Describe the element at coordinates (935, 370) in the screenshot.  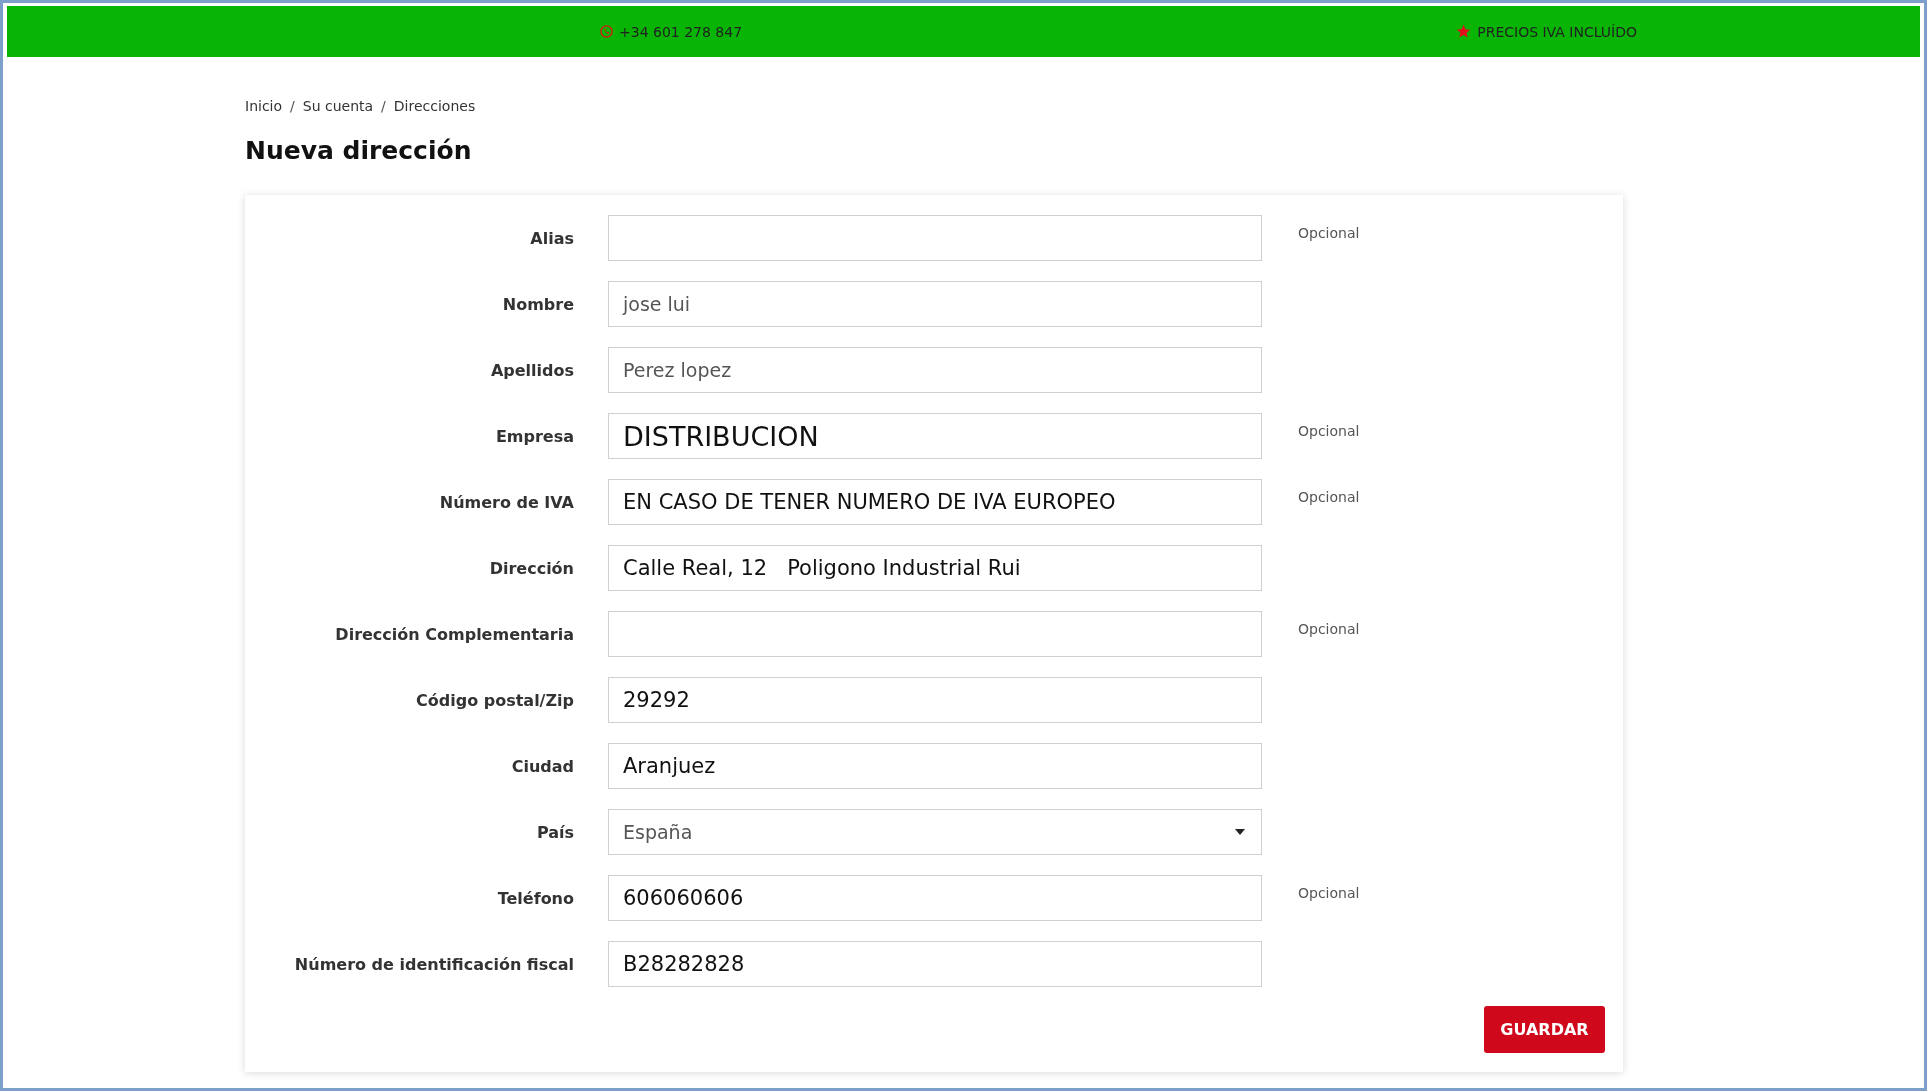
I see `input-field: Perez lopez` at that location.